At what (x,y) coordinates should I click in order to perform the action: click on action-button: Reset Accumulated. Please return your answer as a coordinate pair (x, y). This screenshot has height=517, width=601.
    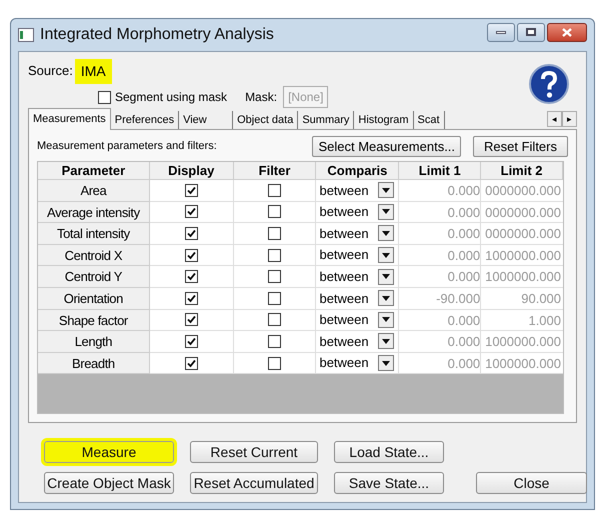
    Looking at the image, I should click on (254, 483).